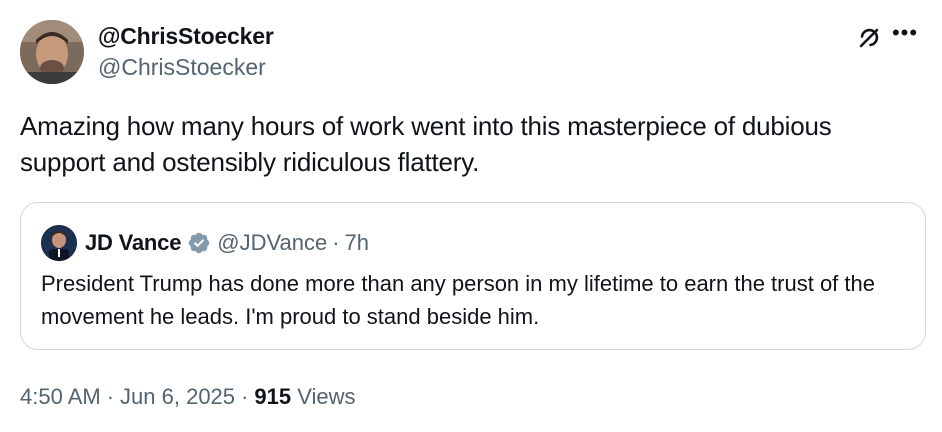 This screenshot has width=942, height=432. I want to click on views-count: 915, so click(272, 396).